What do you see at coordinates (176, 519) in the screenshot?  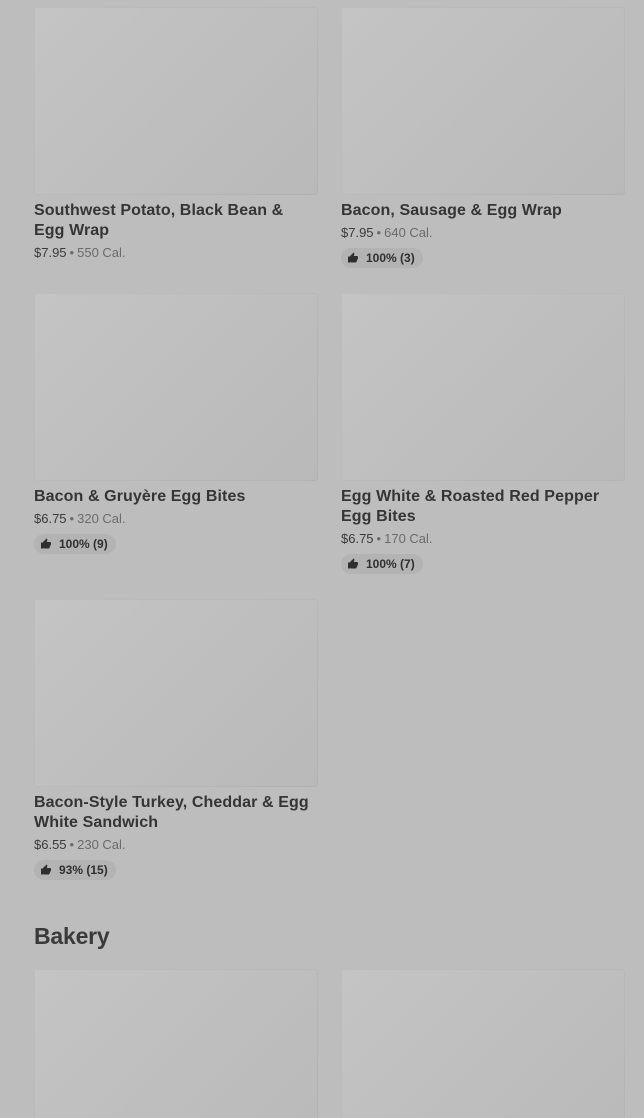 I see `menu-item-meta: $6.75 • 320 Cal.` at bounding box center [176, 519].